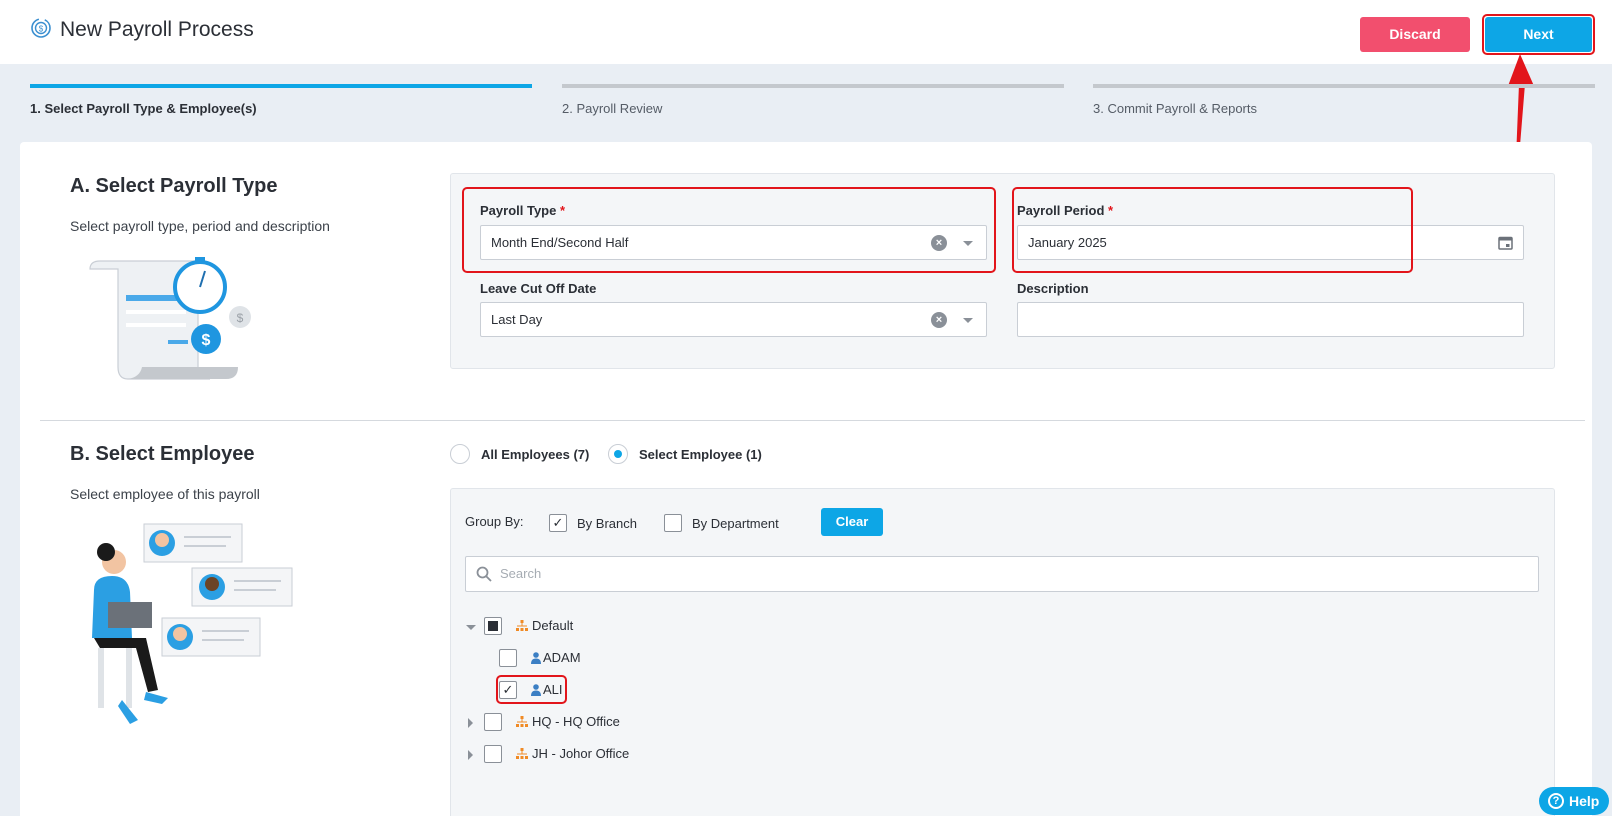  I want to click on section-b-description: Select employee of this payroll, so click(165, 494).